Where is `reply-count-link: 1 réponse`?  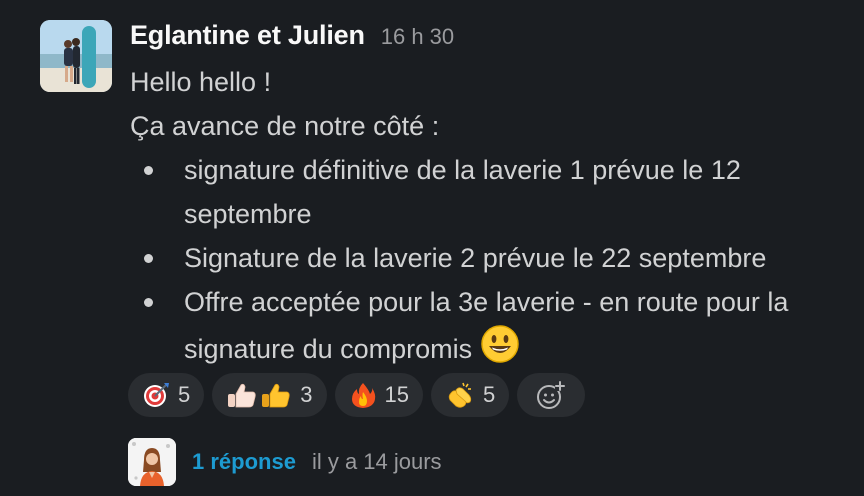 reply-count-link: 1 réponse is located at coordinates (244, 462).